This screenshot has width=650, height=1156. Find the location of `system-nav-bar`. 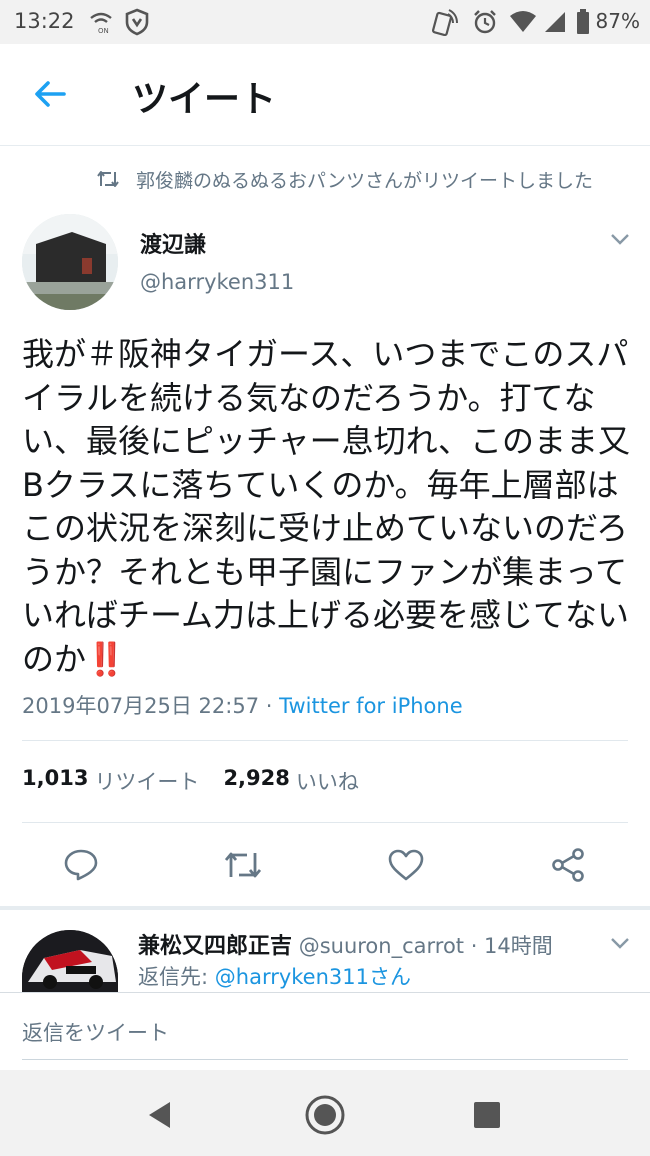

system-nav-bar is located at coordinates (325, 1113).